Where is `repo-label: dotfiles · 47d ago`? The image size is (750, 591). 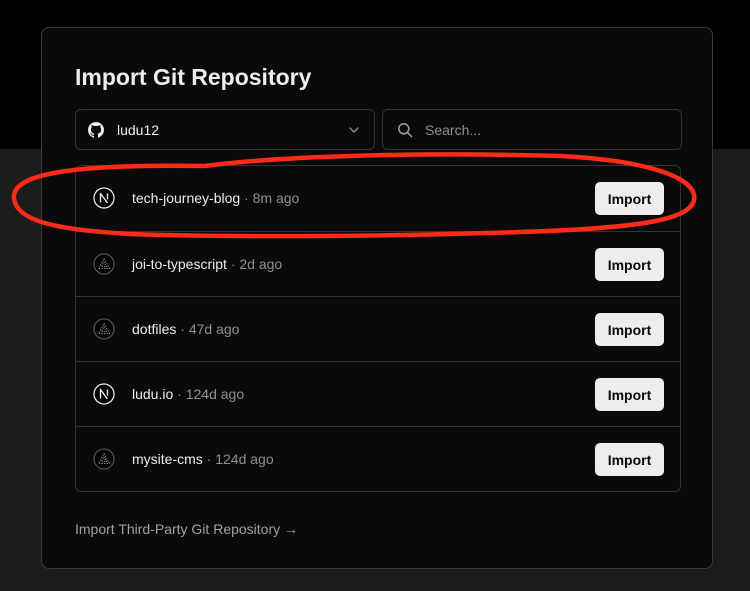
repo-label: dotfiles · 47d ago is located at coordinates (185, 329).